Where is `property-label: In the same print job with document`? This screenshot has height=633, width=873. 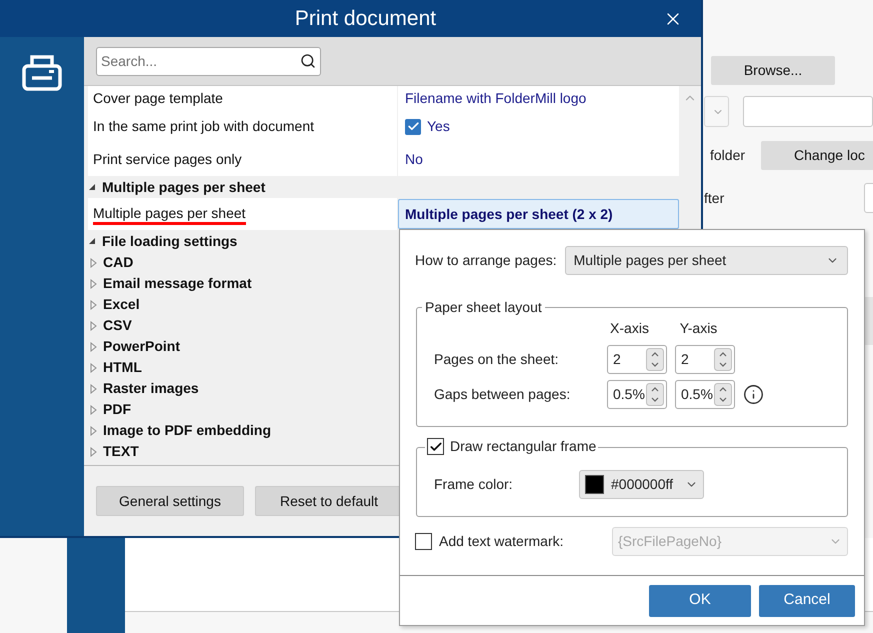
property-label: In the same print job with document is located at coordinates (242, 126).